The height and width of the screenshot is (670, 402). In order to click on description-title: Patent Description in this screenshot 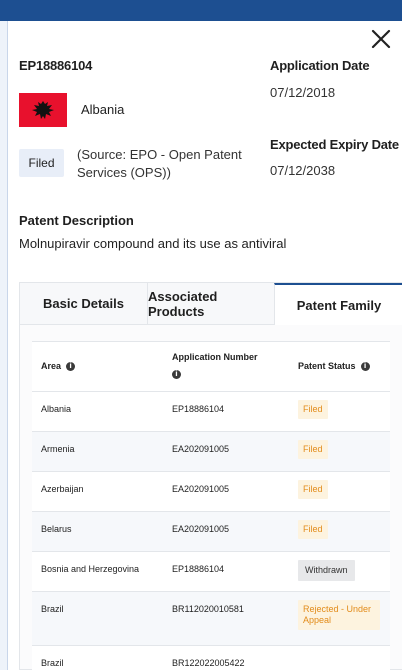, I will do `click(76, 220)`.